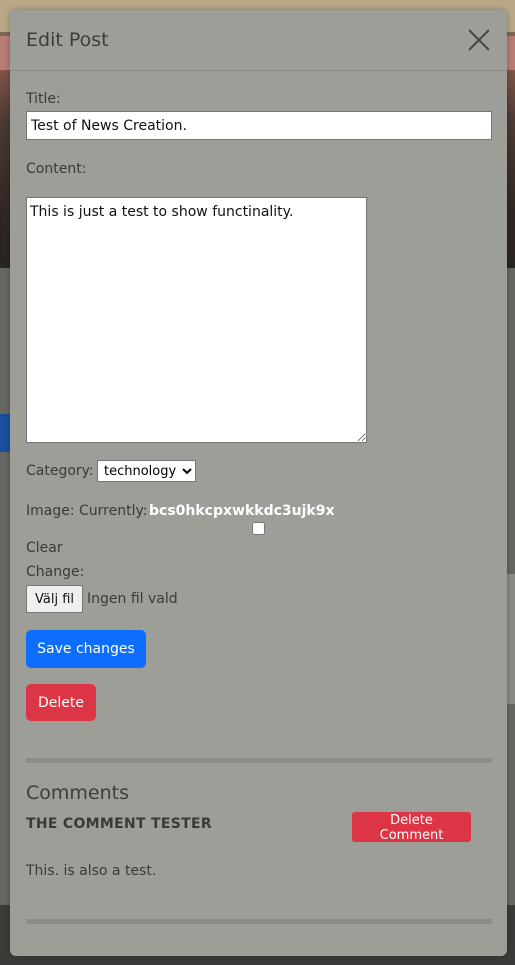 The width and height of the screenshot is (515, 965). Describe the element at coordinates (61, 702) in the screenshot. I see `delete-post-button: Delete` at that location.